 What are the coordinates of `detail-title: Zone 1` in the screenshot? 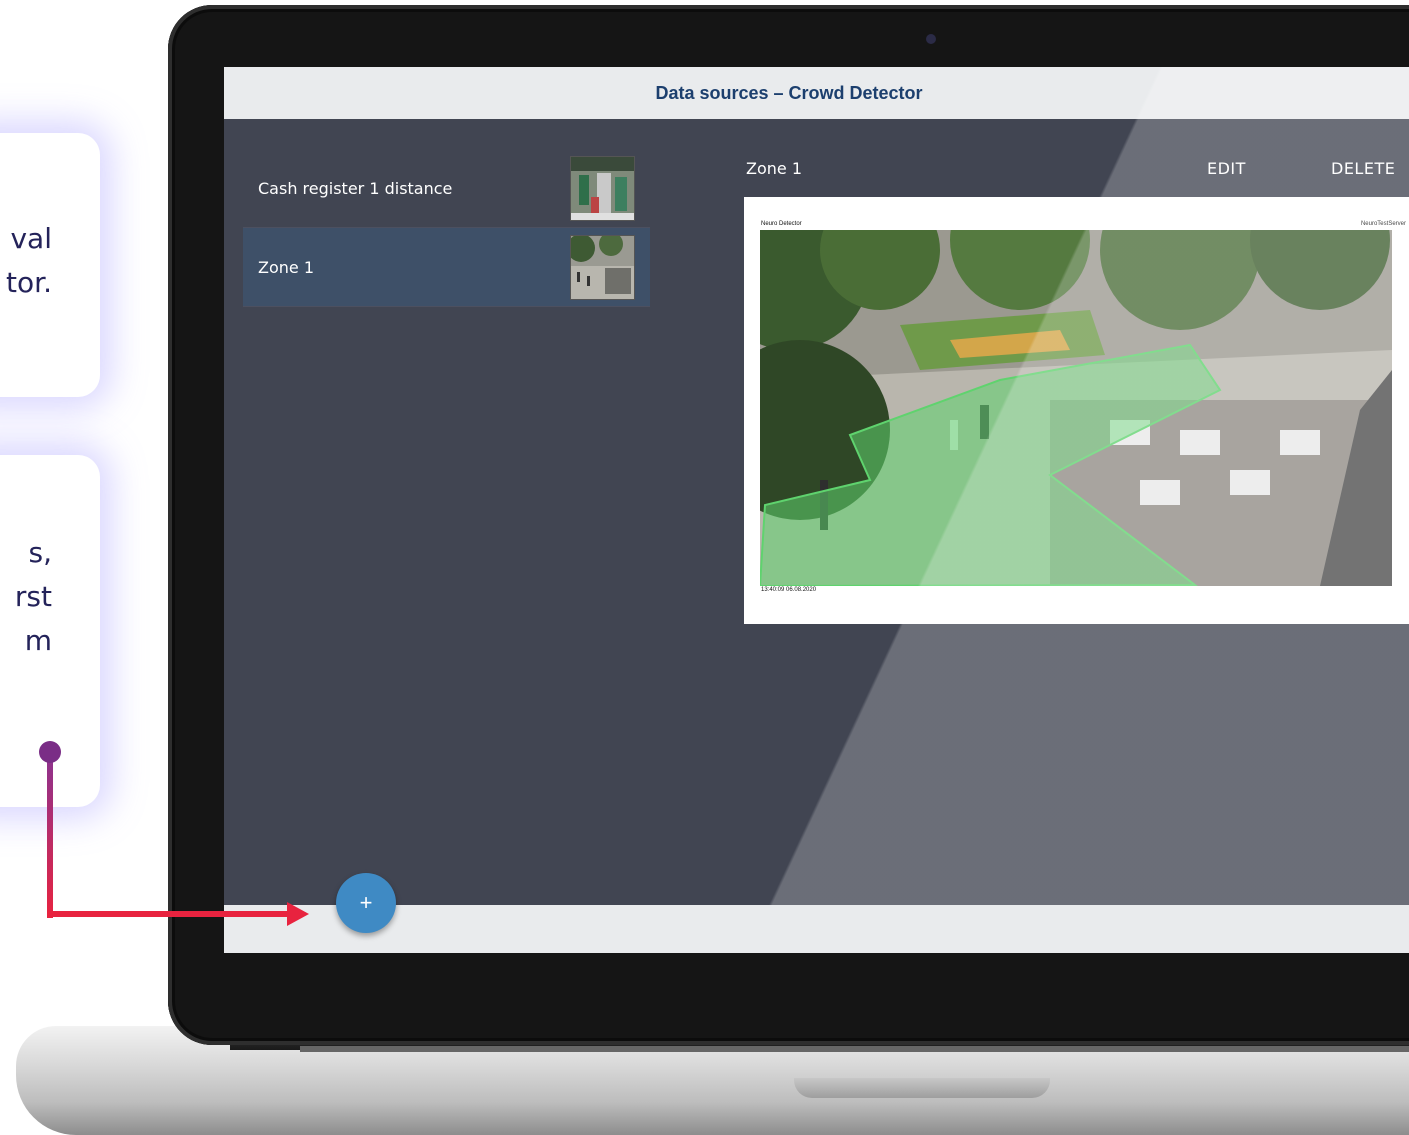 It's located at (774, 168).